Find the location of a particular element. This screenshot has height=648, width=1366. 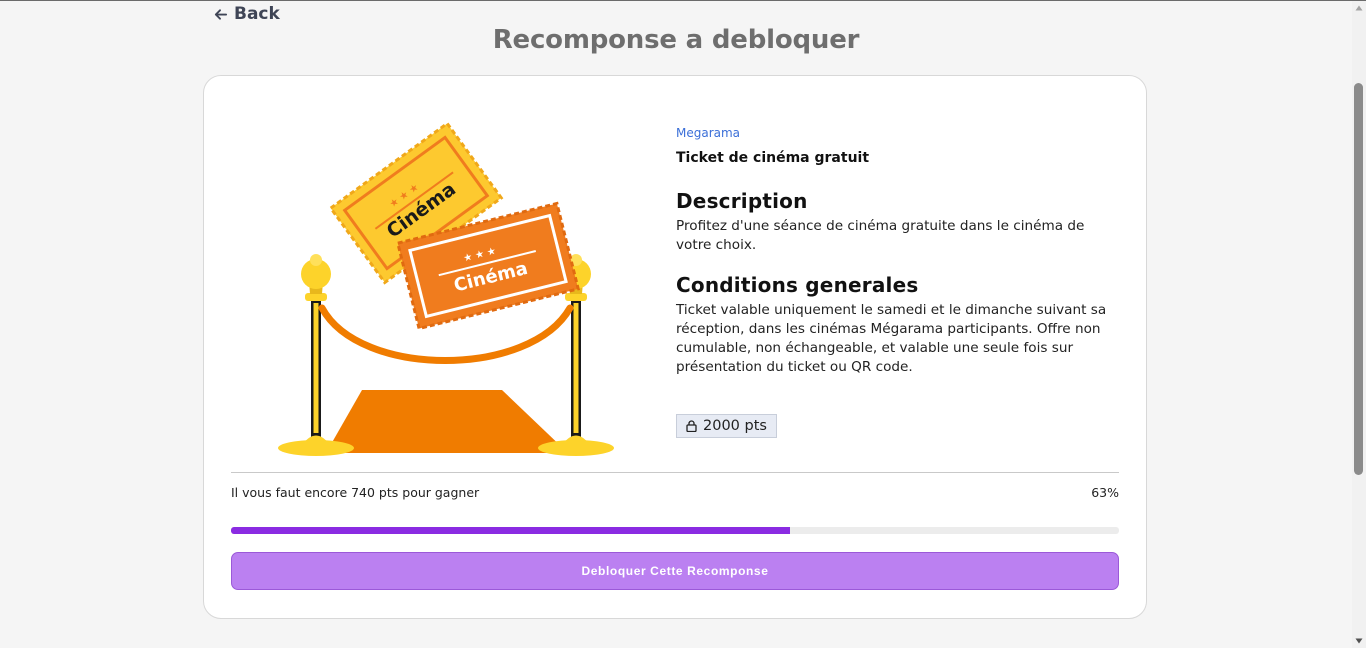

points-badge: 2000 pts is located at coordinates (726, 426).